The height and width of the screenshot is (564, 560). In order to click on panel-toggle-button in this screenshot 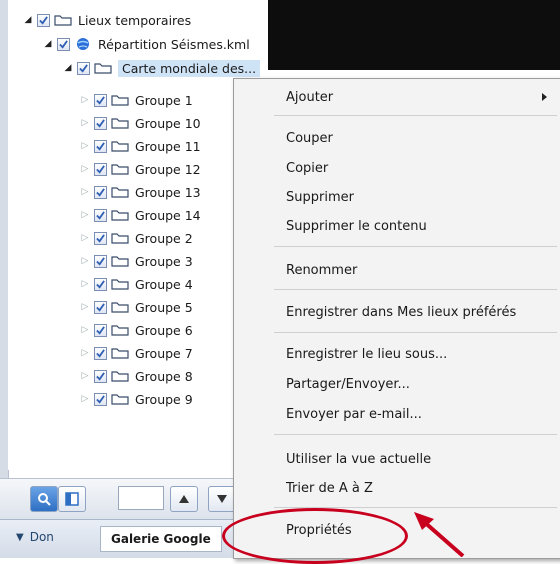, I will do `click(72, 499)`.